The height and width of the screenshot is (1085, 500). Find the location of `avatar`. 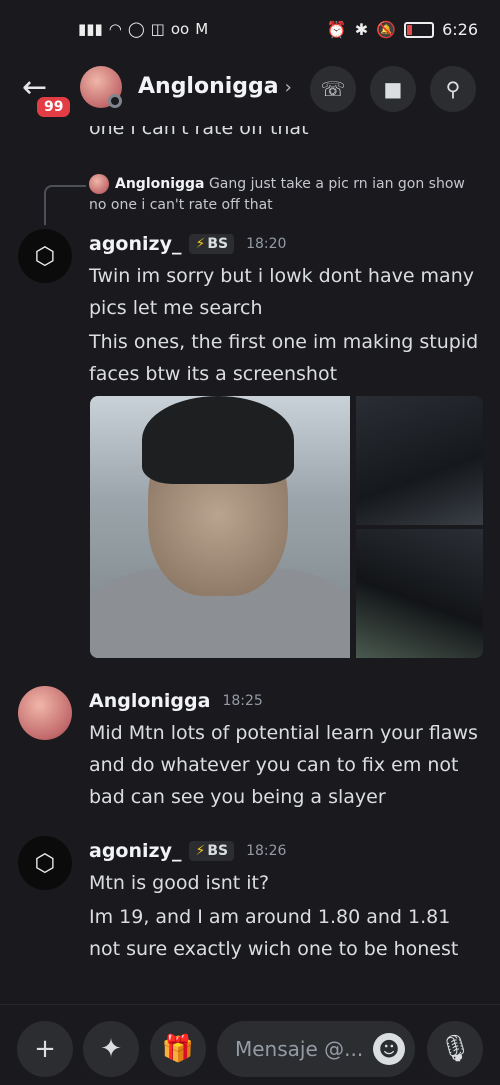

avatar is located at coordinates (45, 713).